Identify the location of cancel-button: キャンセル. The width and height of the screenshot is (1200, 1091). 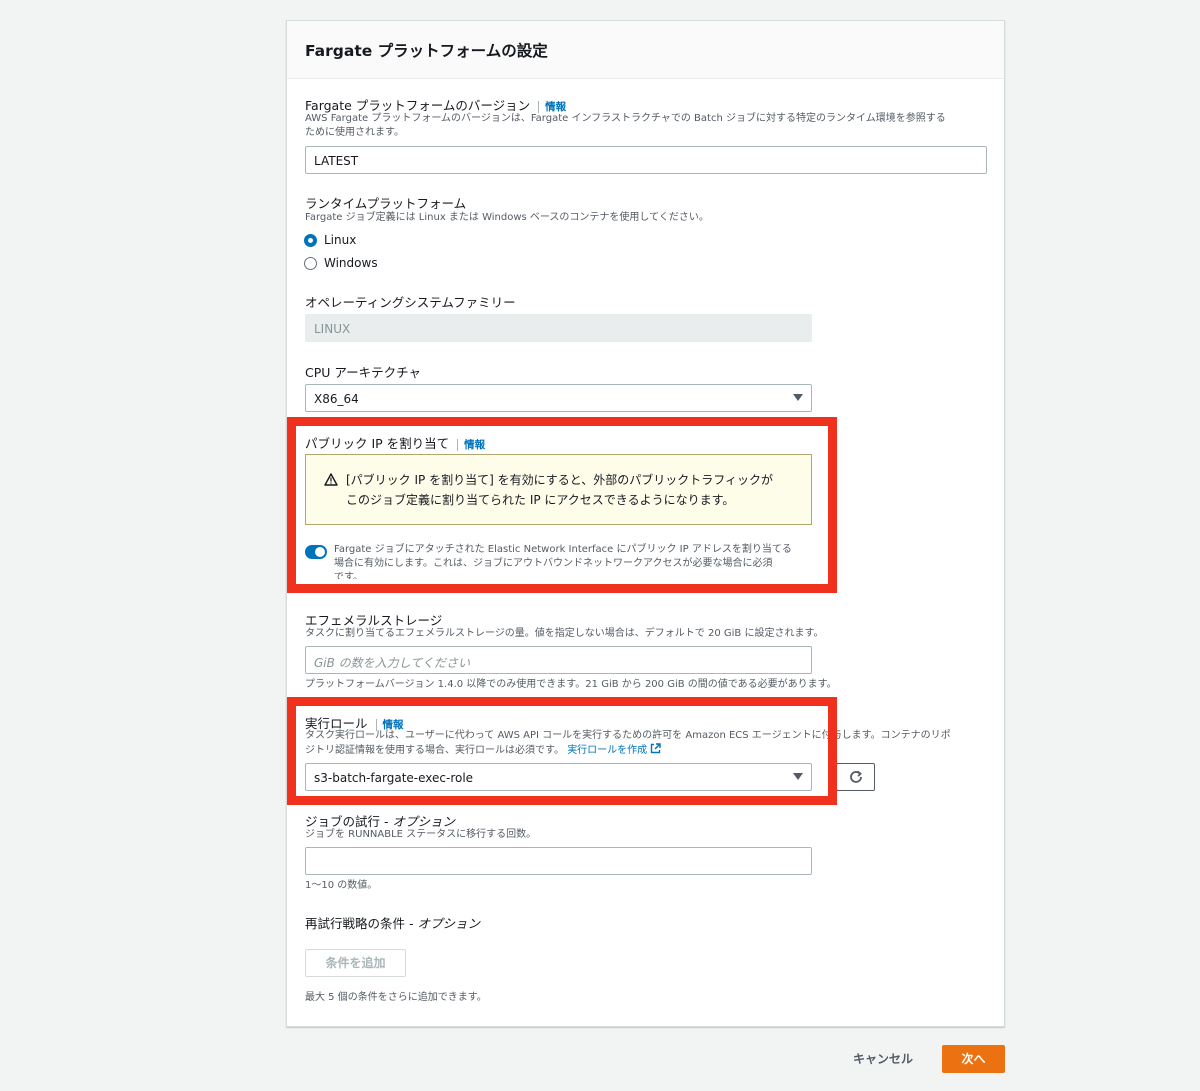
(883, 1059).